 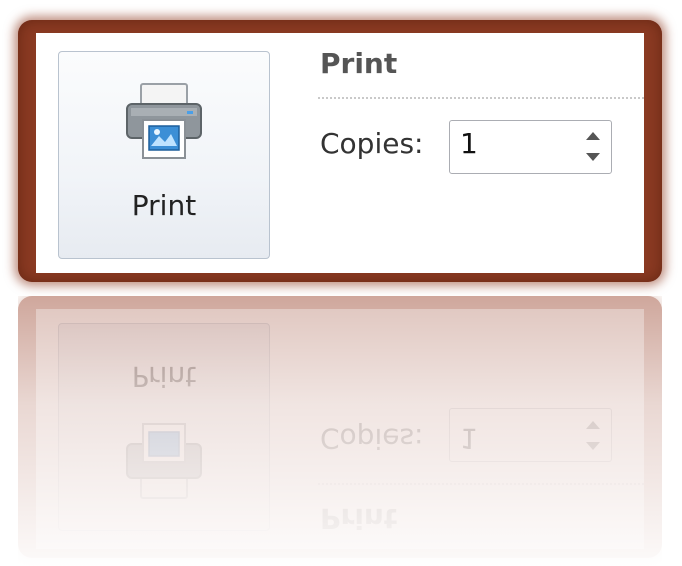 I want to click on spin-up-arrow-icon, so click(x=593, y=136).